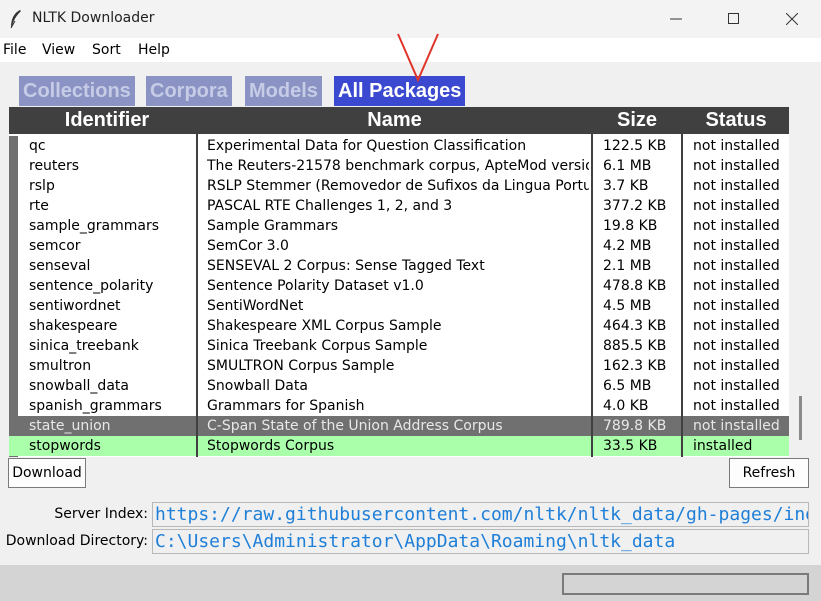 Image resolution: width=821 pixels, height=601 pixels. What do you see at coordinates (637, 120) in the screenshot?
I see `column-header-size: Size` at bounding box center [637, 120].